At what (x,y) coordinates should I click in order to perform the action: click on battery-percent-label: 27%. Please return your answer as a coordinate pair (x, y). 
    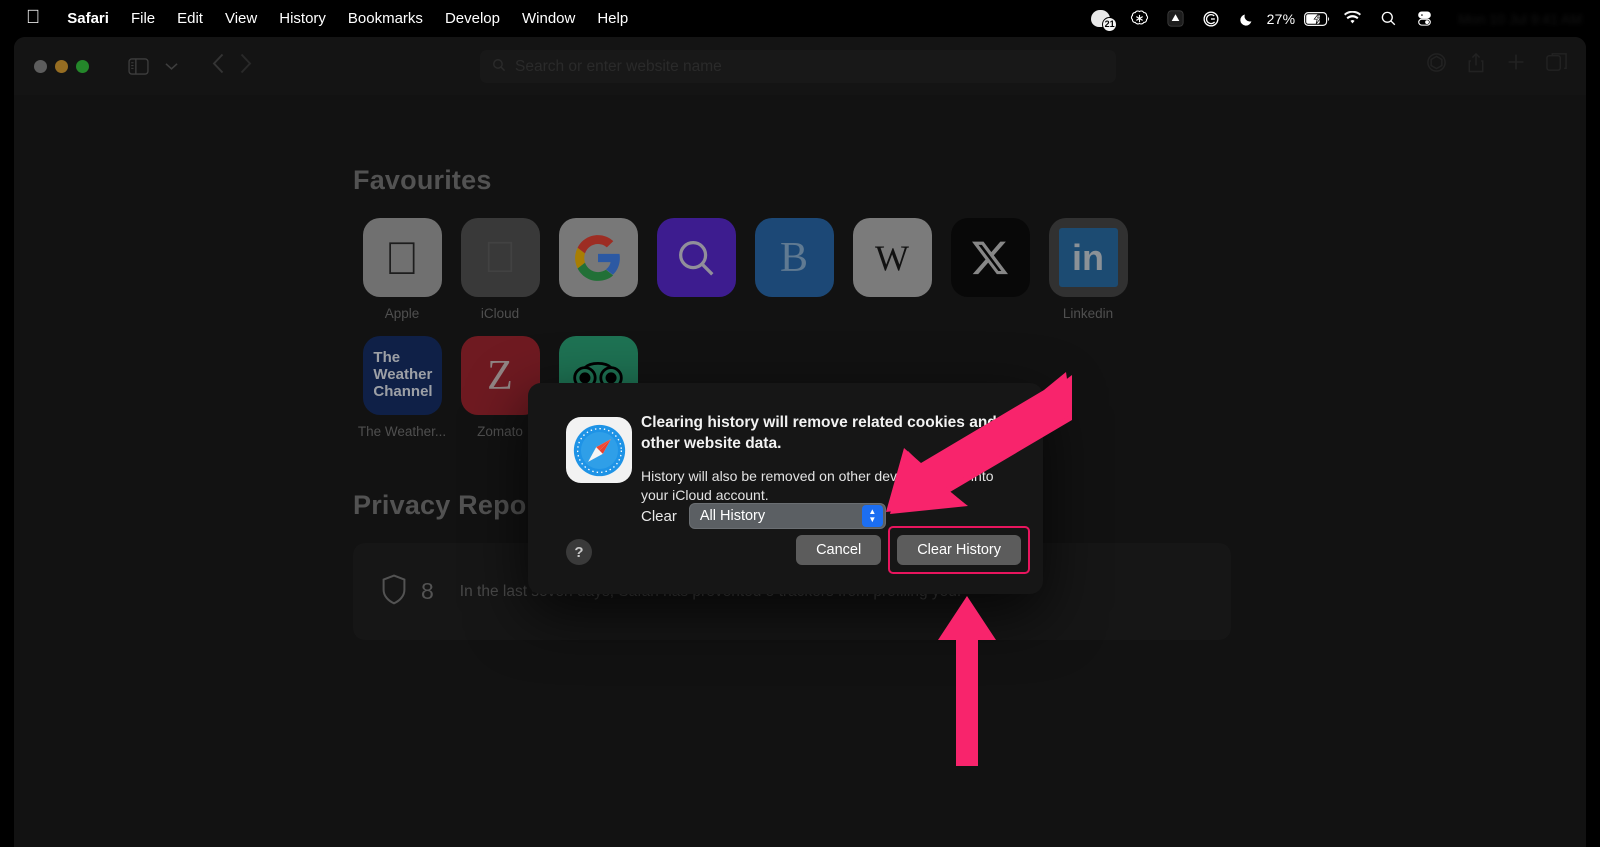
    Looking at the image, I should click on (1281, 18).